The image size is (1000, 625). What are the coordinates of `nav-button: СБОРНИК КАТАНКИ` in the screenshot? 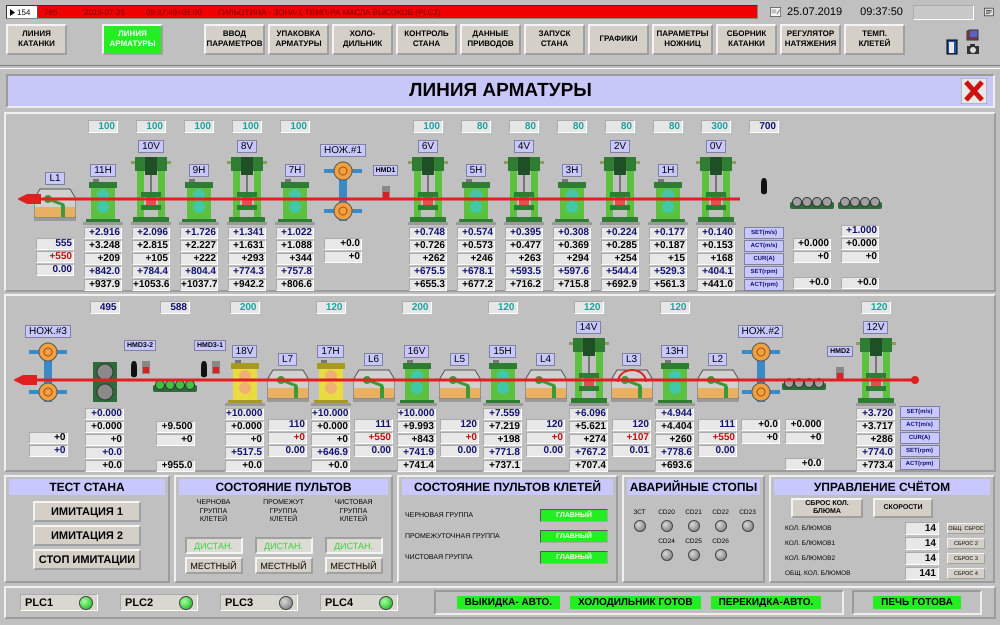 It's located at (746, 39).